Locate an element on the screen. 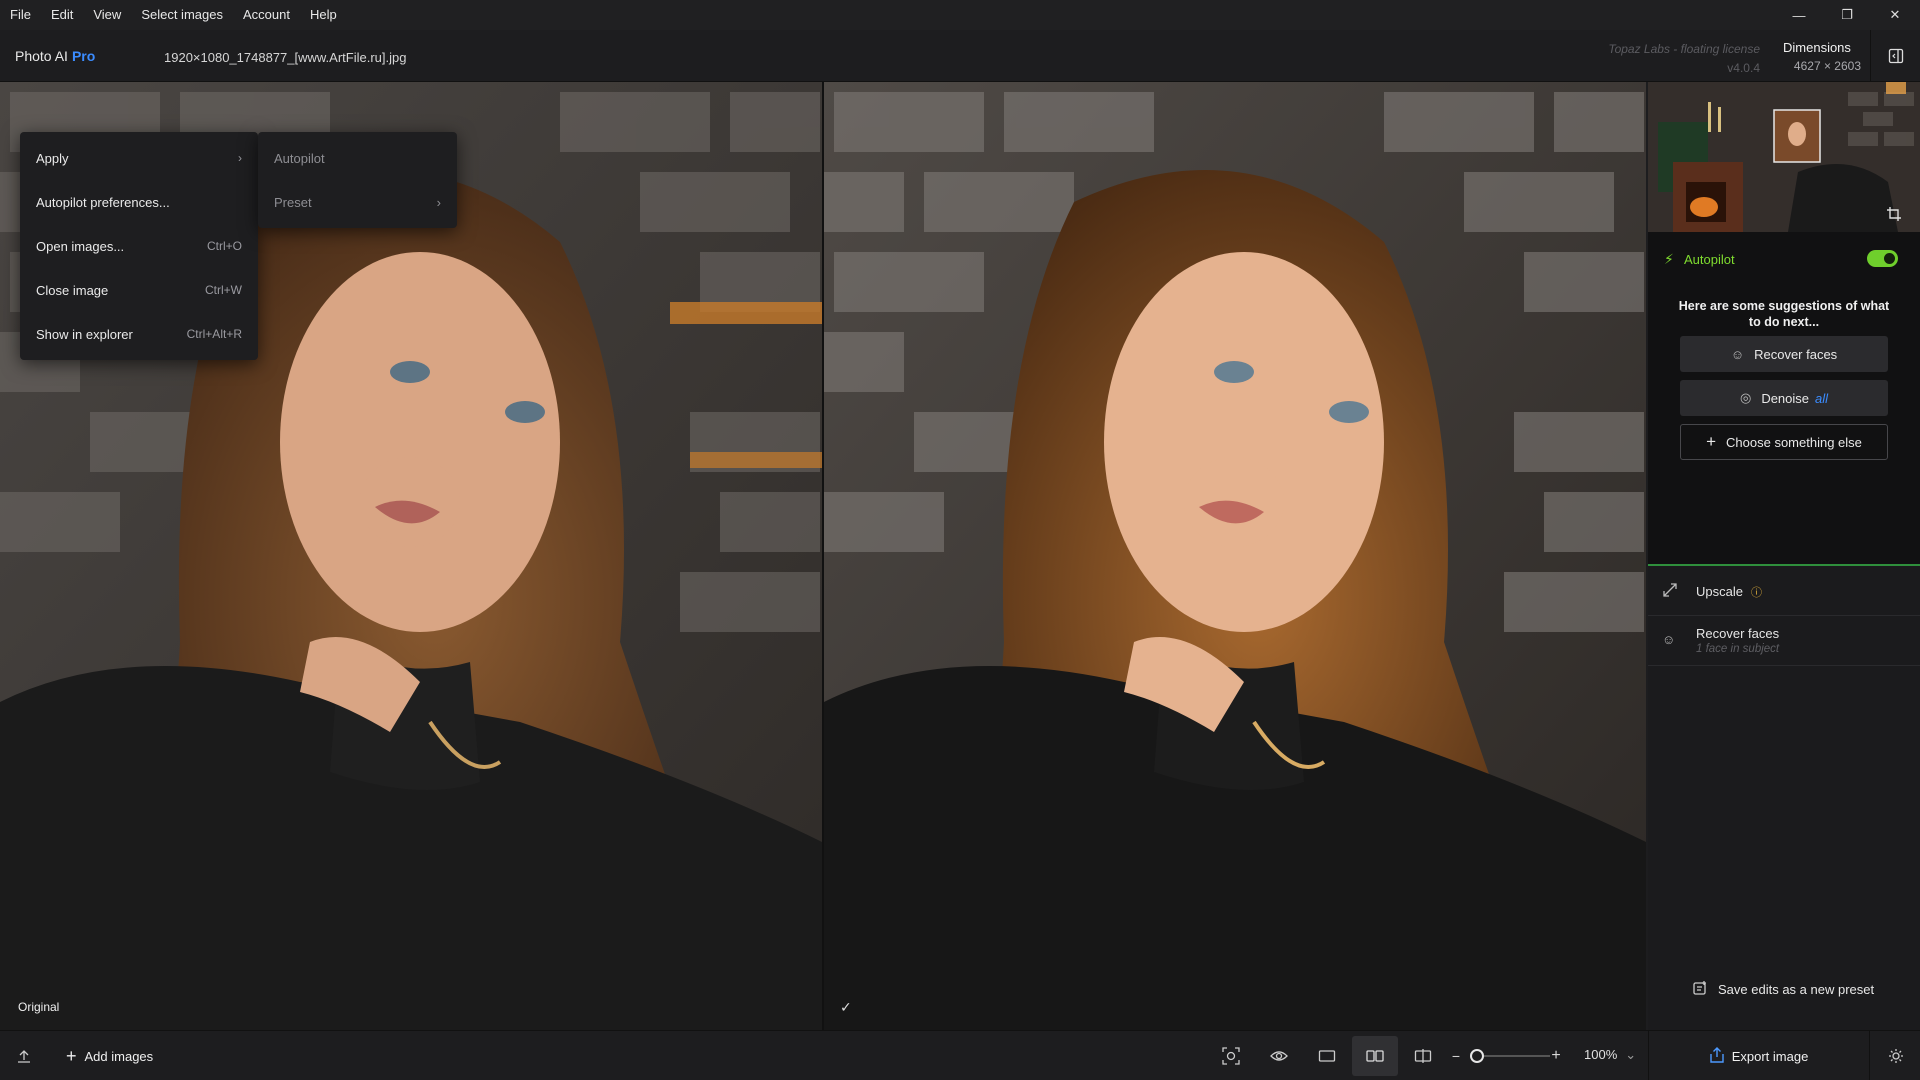 Image resolution: width=1920 pixels, height=1080 pixels. panel-toggle-button is located at coordinates (1895, 55).